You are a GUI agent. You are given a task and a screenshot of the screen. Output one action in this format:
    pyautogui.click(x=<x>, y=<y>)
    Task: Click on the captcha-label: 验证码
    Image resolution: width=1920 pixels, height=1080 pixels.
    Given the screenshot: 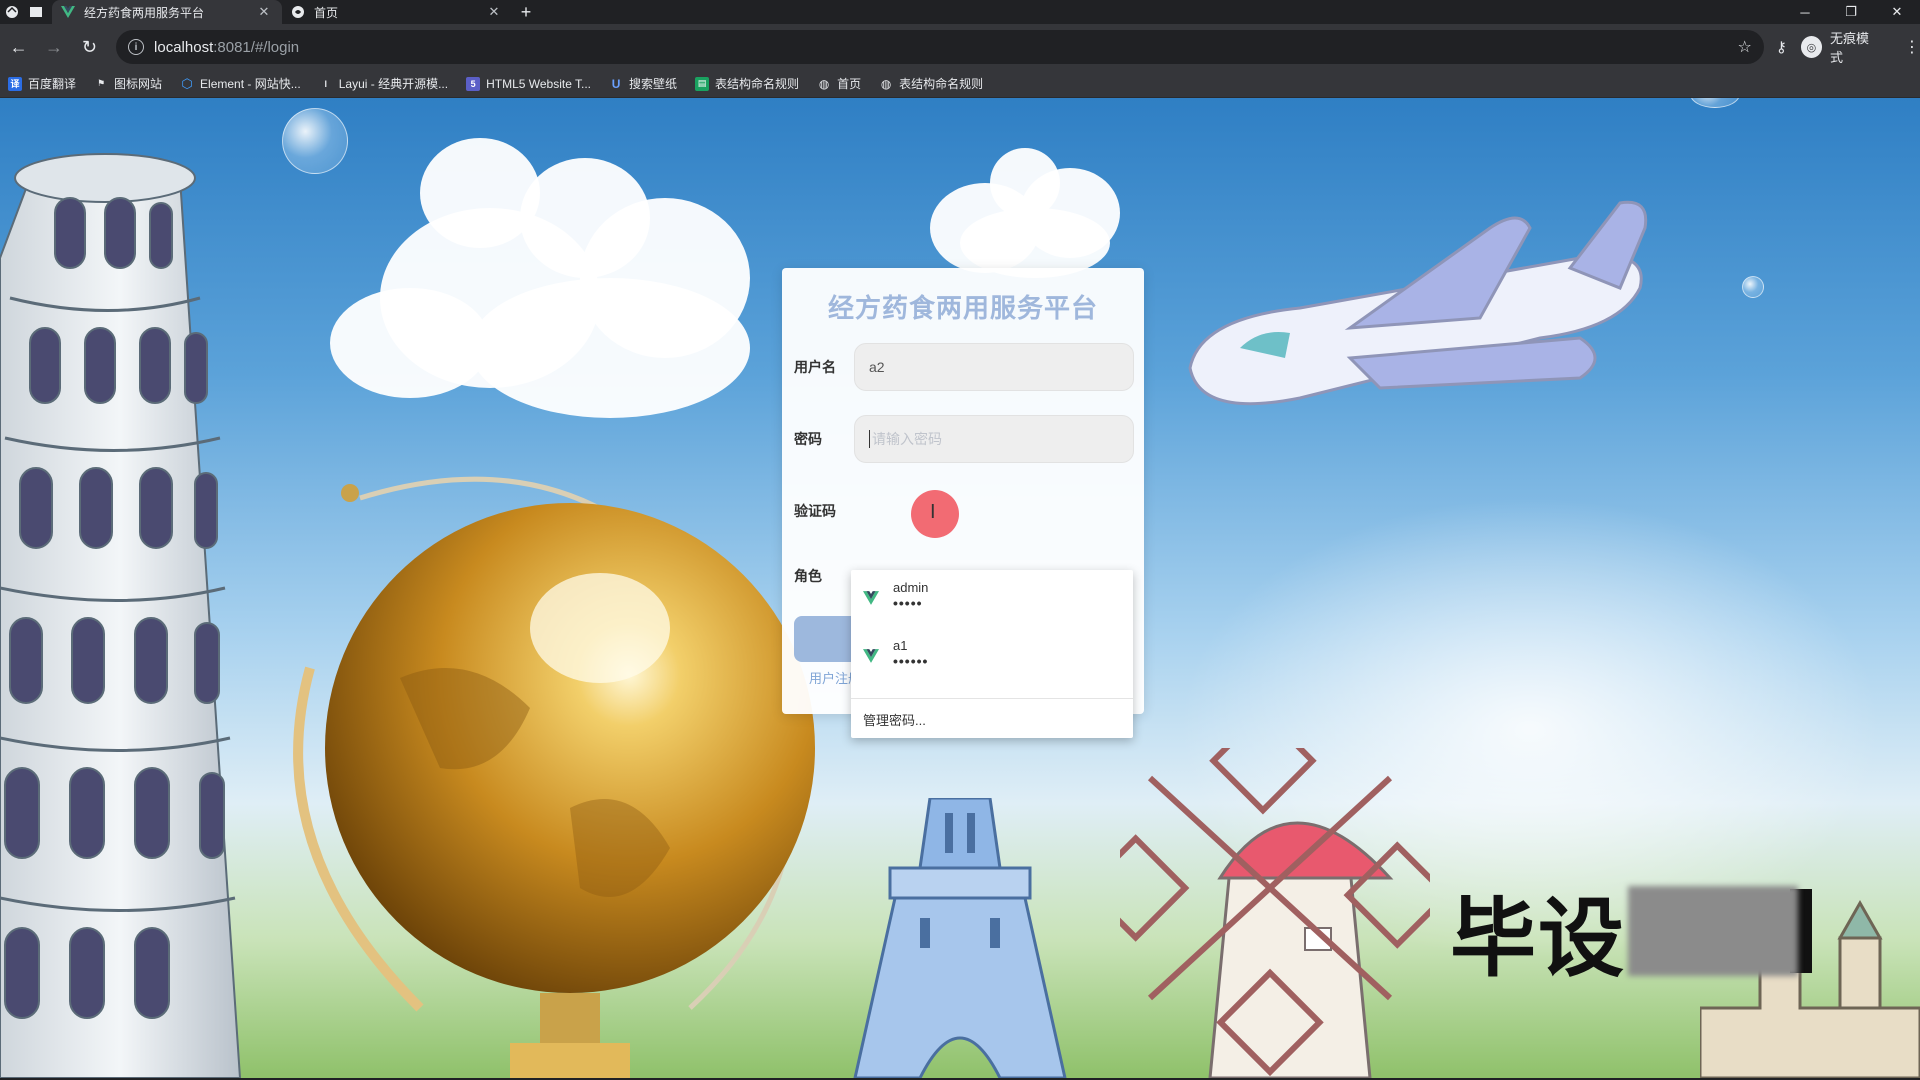 What is the action you would take?
    pyautogui.click(x=815, y=511)
    